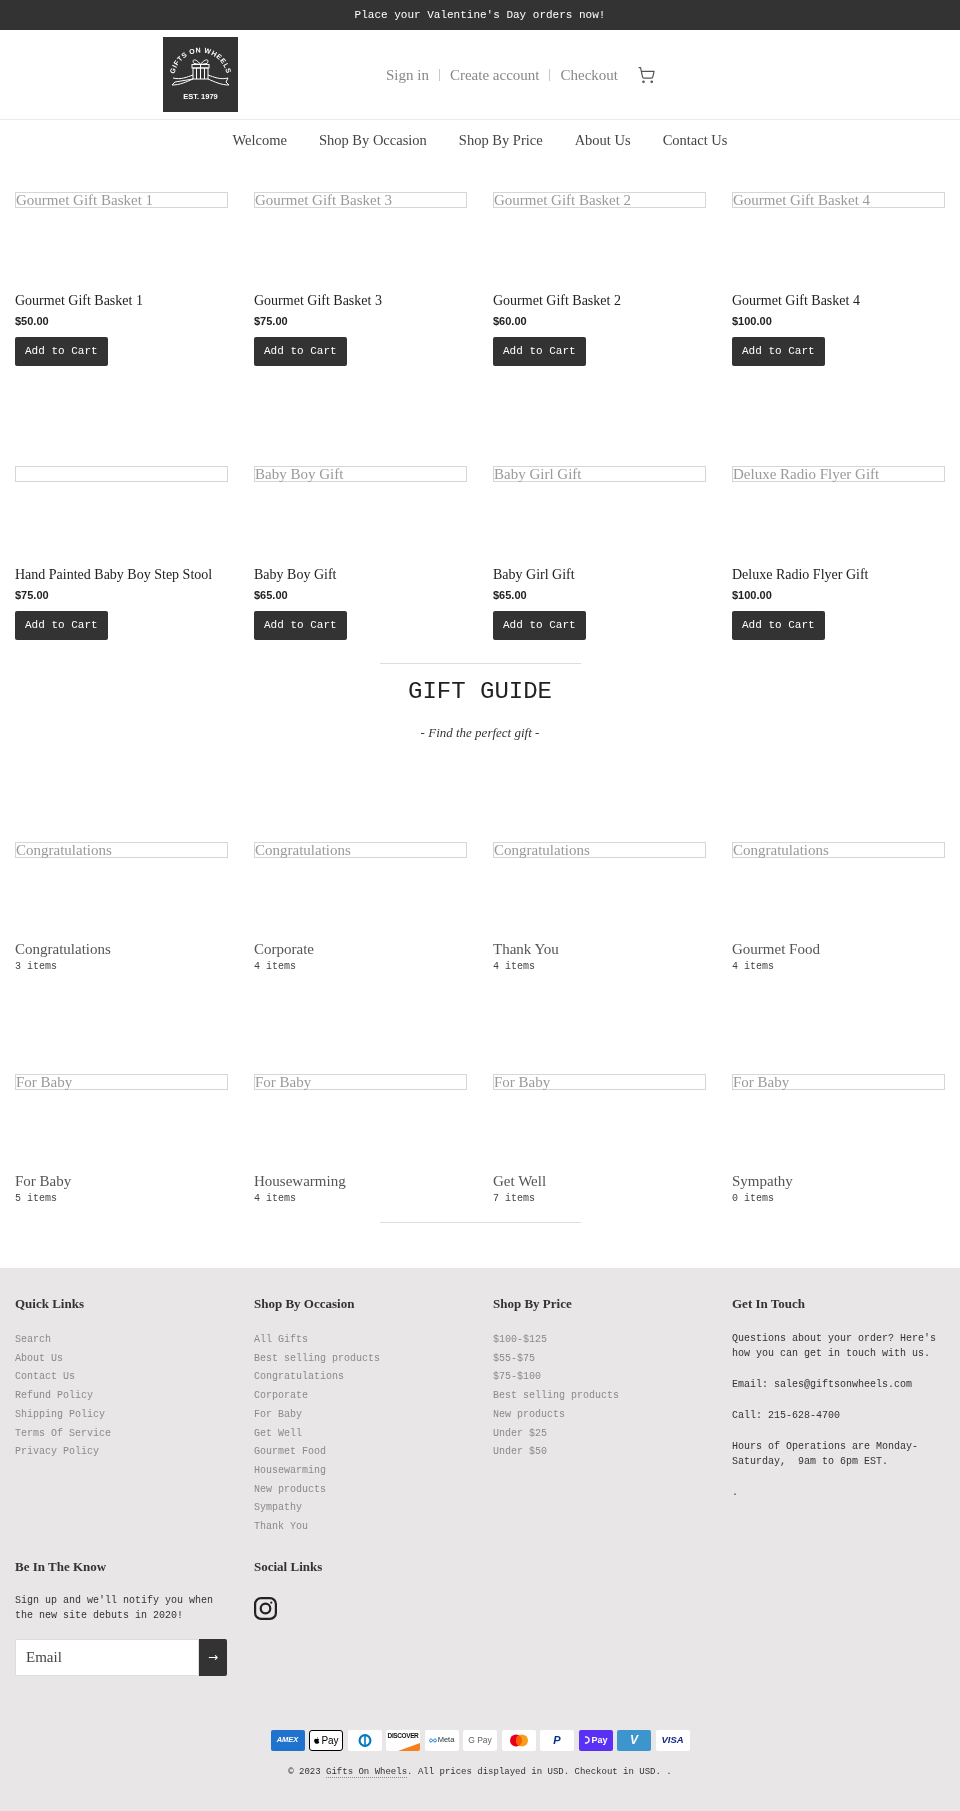  Describe the element at coordinates (54, 1396) in the screenshot. I see `footer-link: Refund Policy` at that location.